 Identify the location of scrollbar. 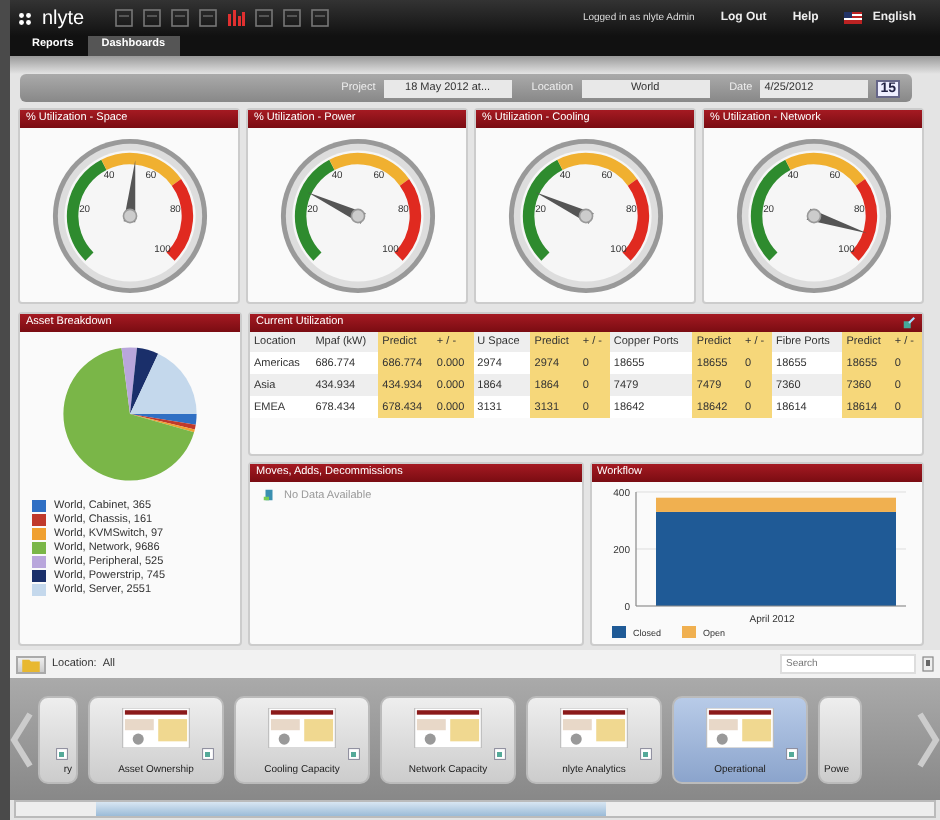
(475, 809).